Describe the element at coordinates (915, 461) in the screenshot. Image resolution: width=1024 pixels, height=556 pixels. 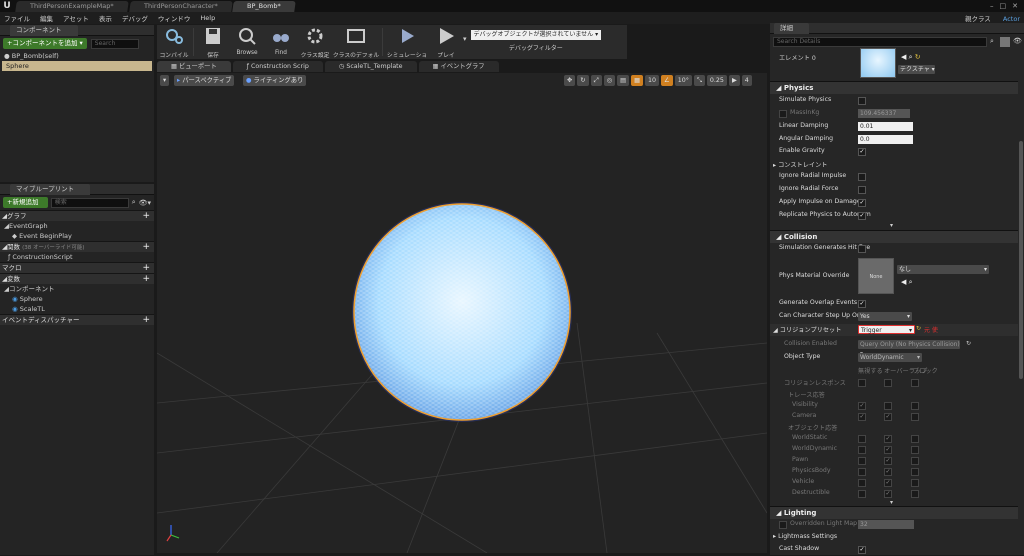
I see `pawn-block` at that location.